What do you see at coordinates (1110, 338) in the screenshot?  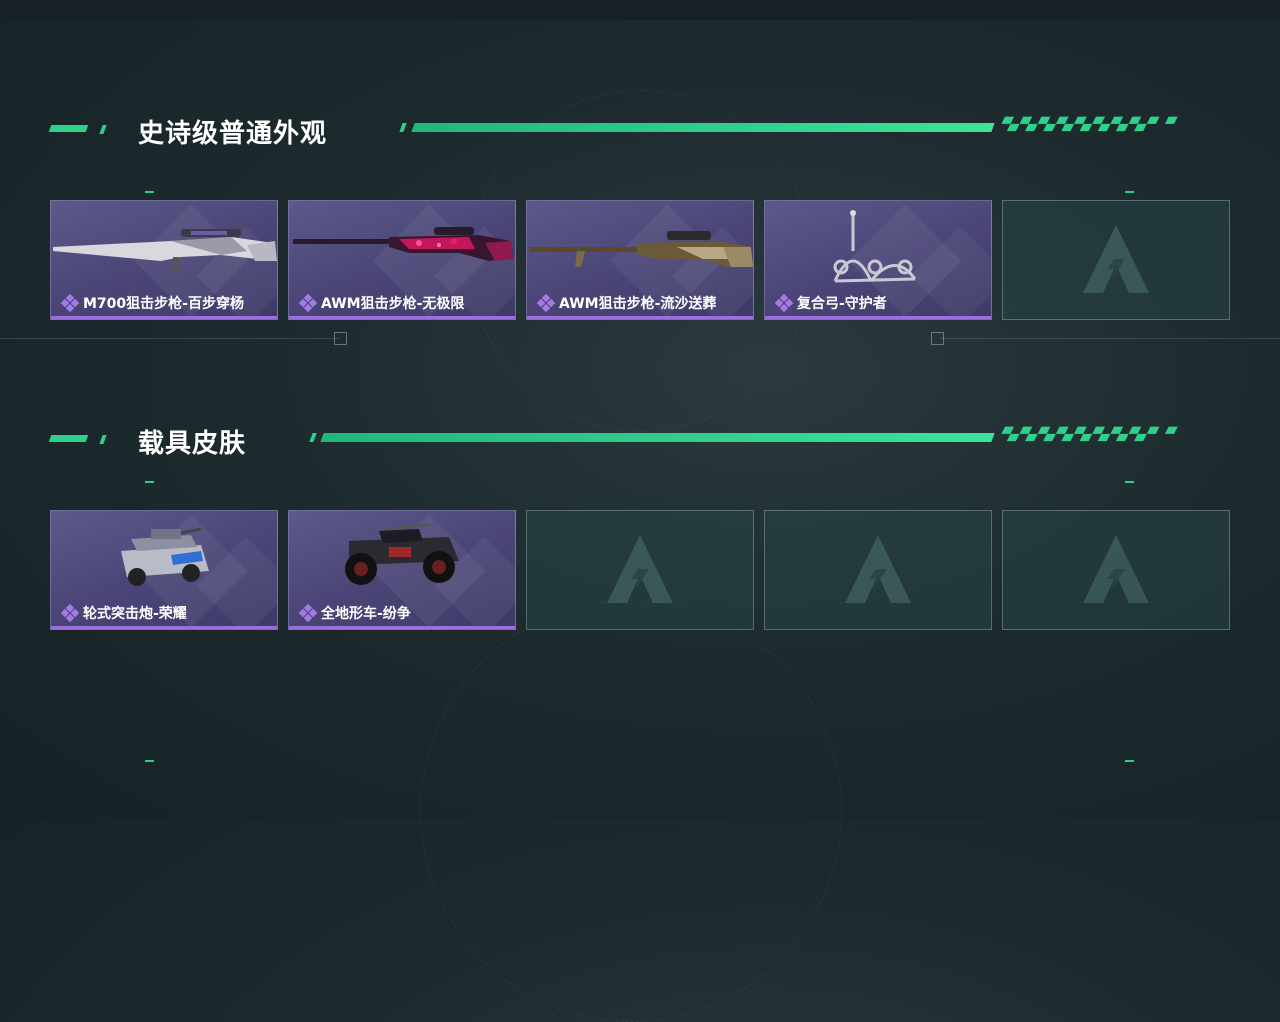 I see `divider-ruler-right` at bounding box center [1110, 338].